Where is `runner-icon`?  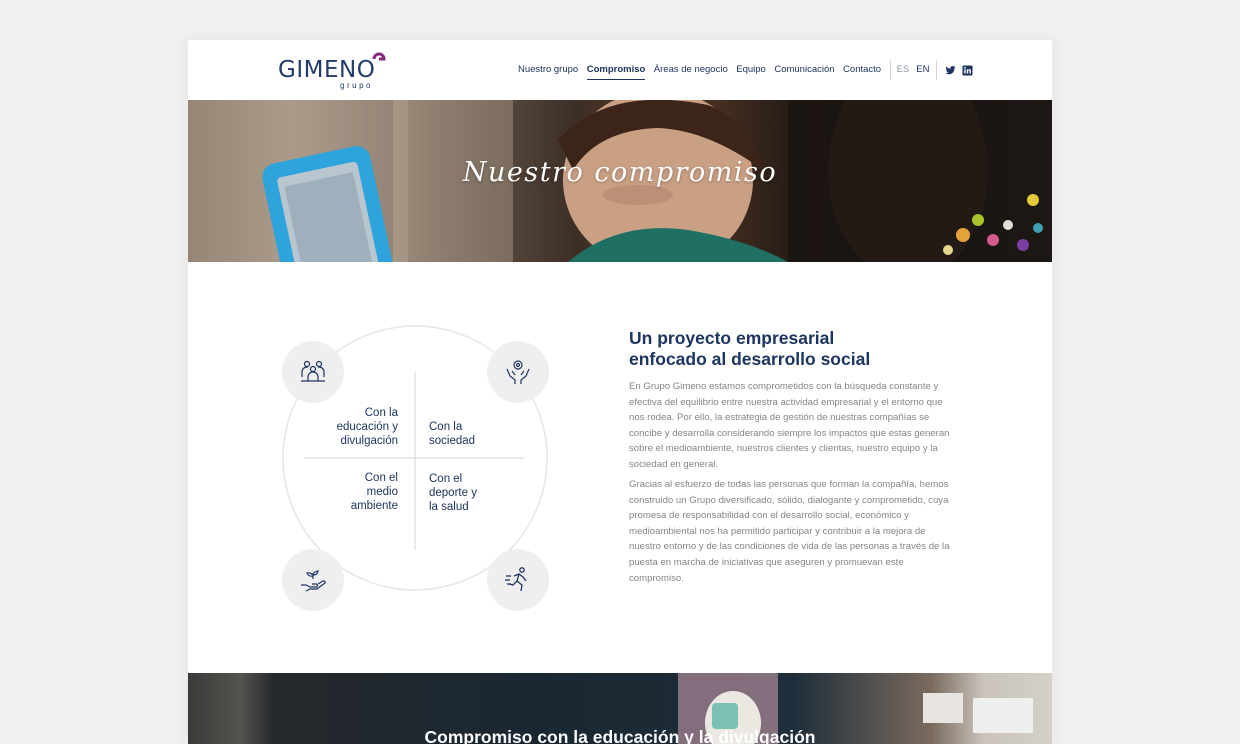 runner-icon is located at coordinates (516, 579).